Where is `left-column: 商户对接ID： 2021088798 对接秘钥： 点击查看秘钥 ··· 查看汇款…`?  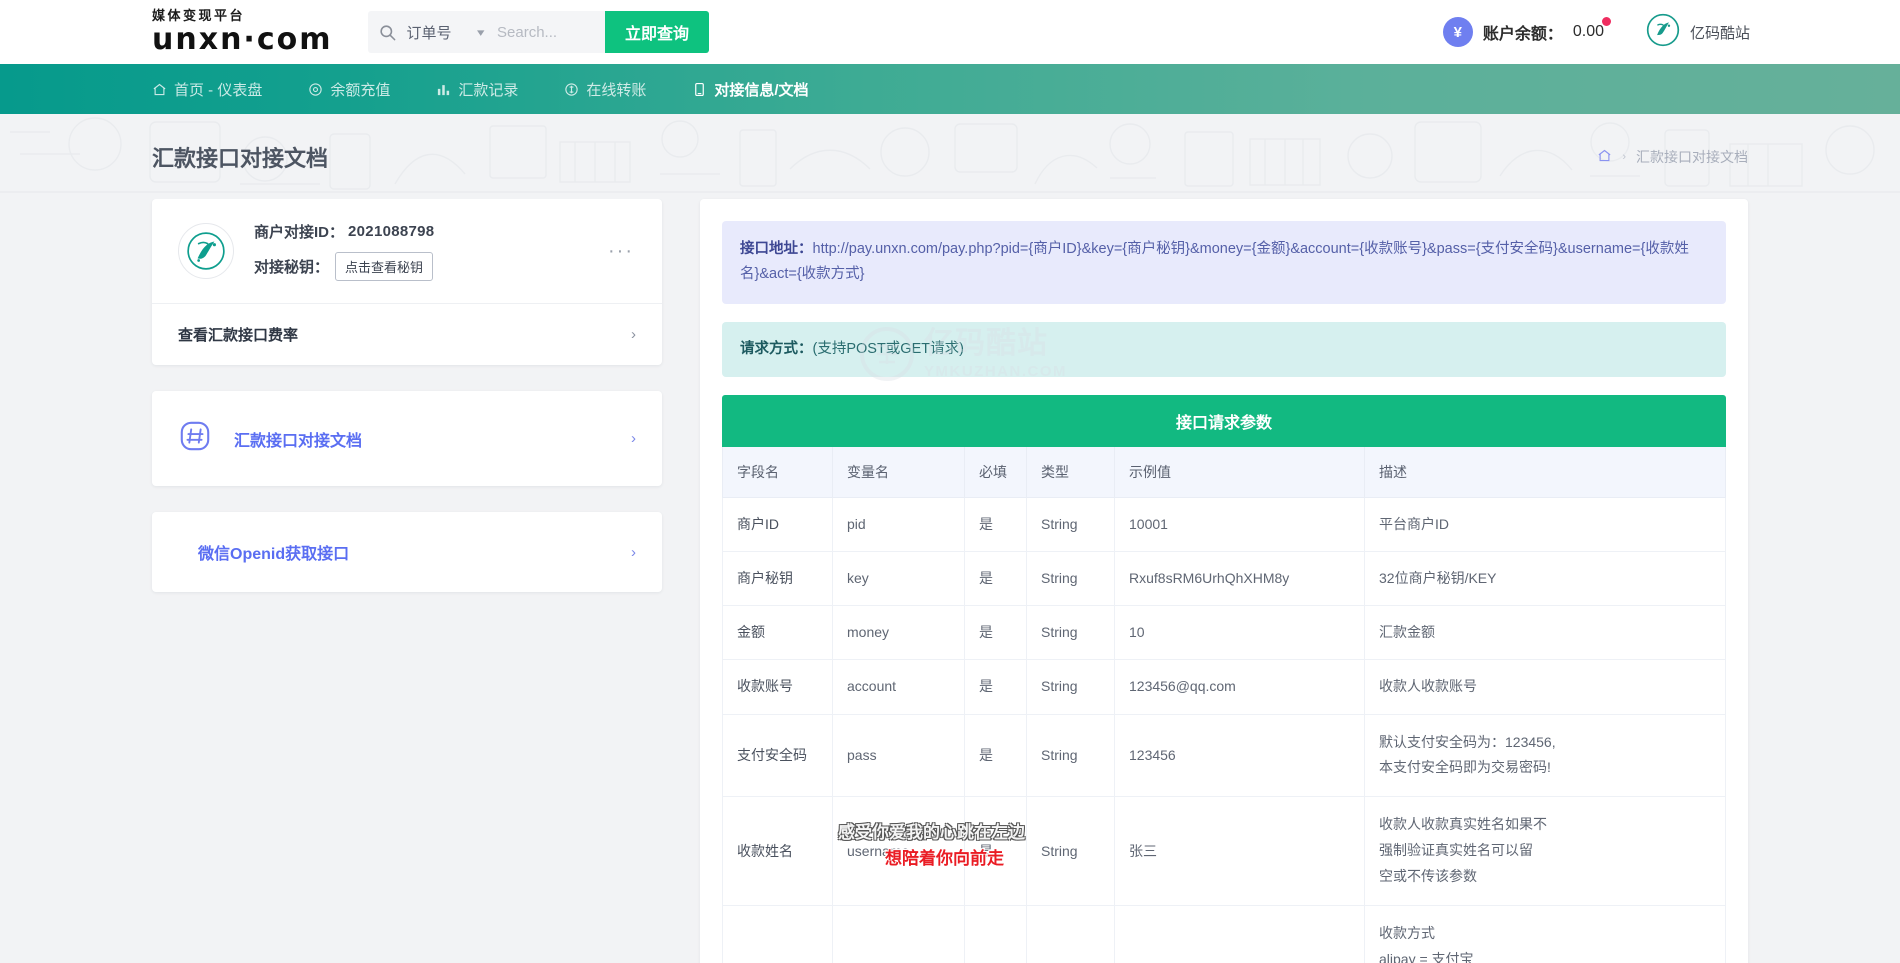 left-column: 商户对接ID： 2021088798 对接秘钥： 点击查看秘钥 ··· 查看汇款… is located at coordinates (407, 408).